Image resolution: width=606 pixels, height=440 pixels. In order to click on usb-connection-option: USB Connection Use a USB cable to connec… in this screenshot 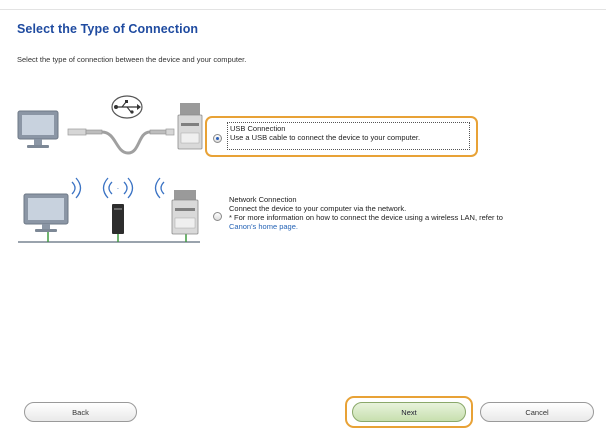, I will do `click(348, 136)`.